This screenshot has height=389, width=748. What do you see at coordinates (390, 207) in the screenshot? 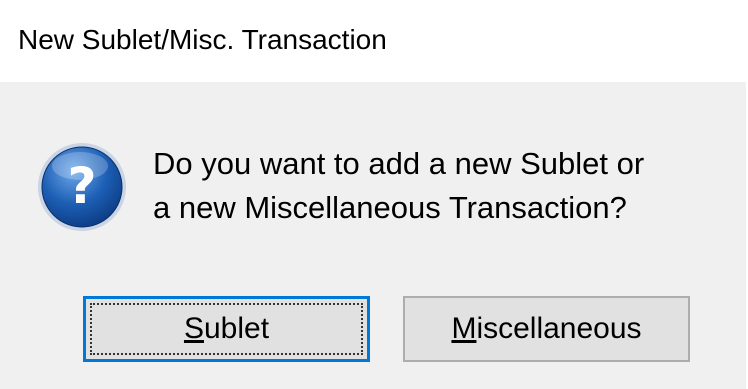
I see `message-line-2: a new Miscellaneous Transaction?` at bounding box center [390, 207].